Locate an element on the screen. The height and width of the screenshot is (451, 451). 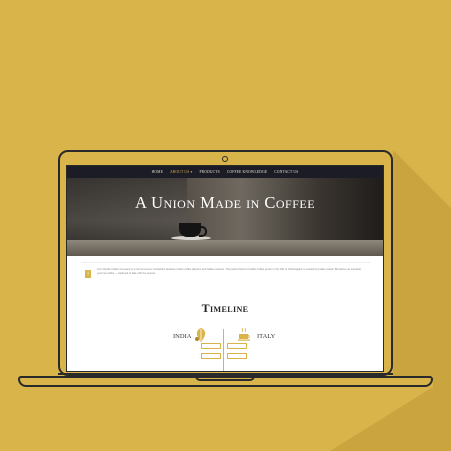
hero-title: A Union Made in Coffee is located at coordinates (225, 202).